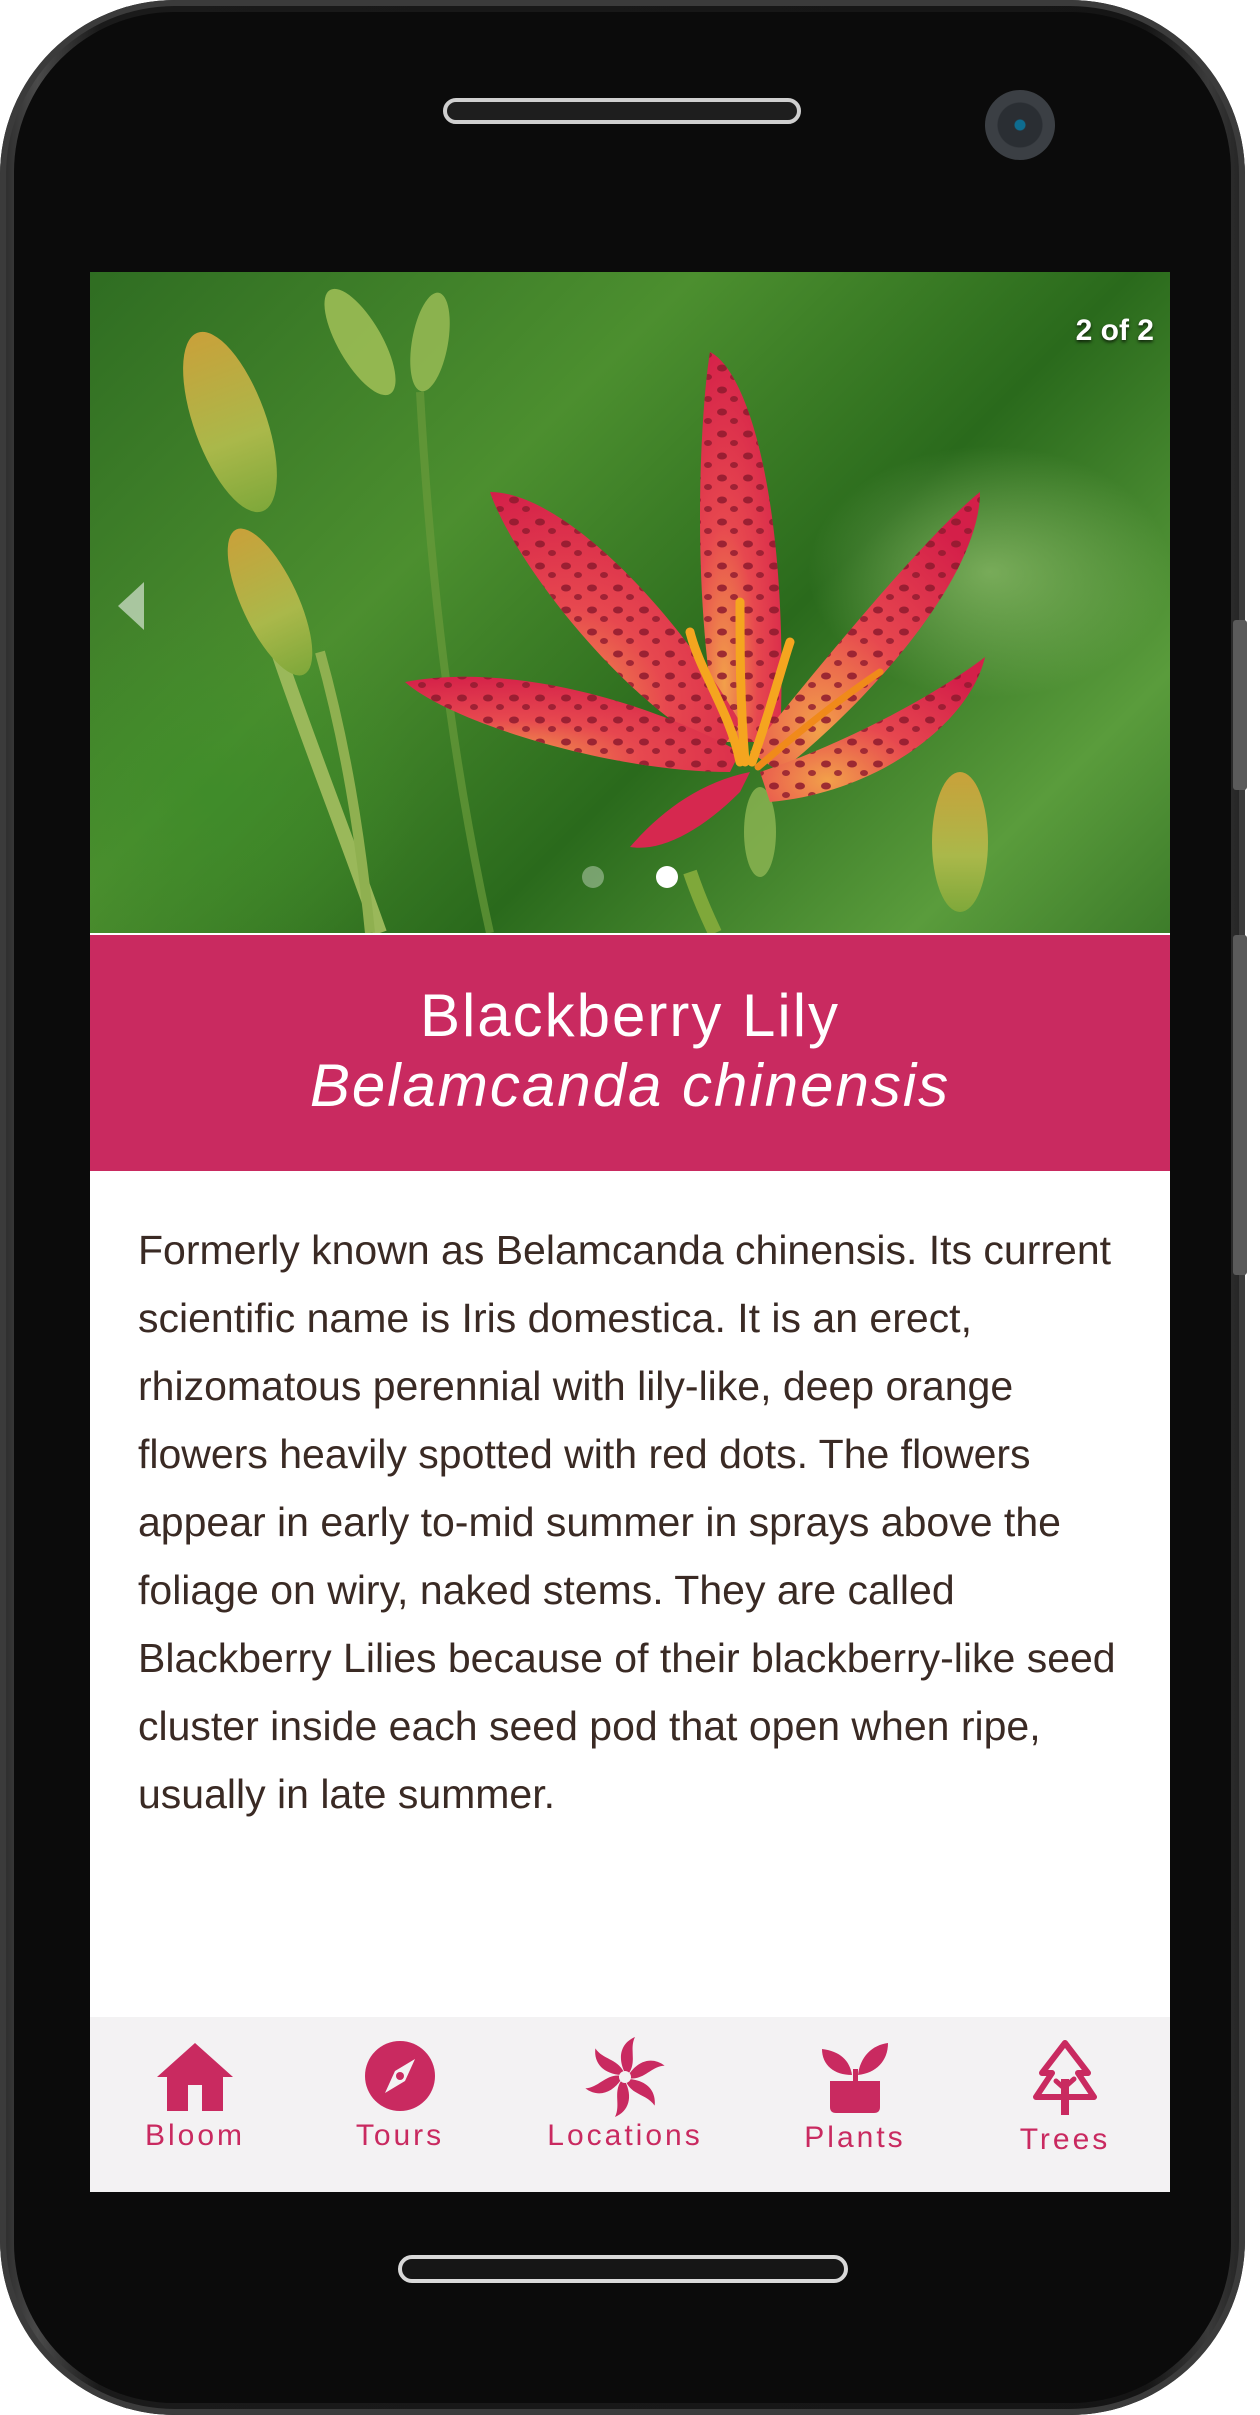 The height and width of the screenshot is (2415, 1260). Describe the element at coordinates (622, 111) in the screenshot. I see `earpiece-speaker` at that location.